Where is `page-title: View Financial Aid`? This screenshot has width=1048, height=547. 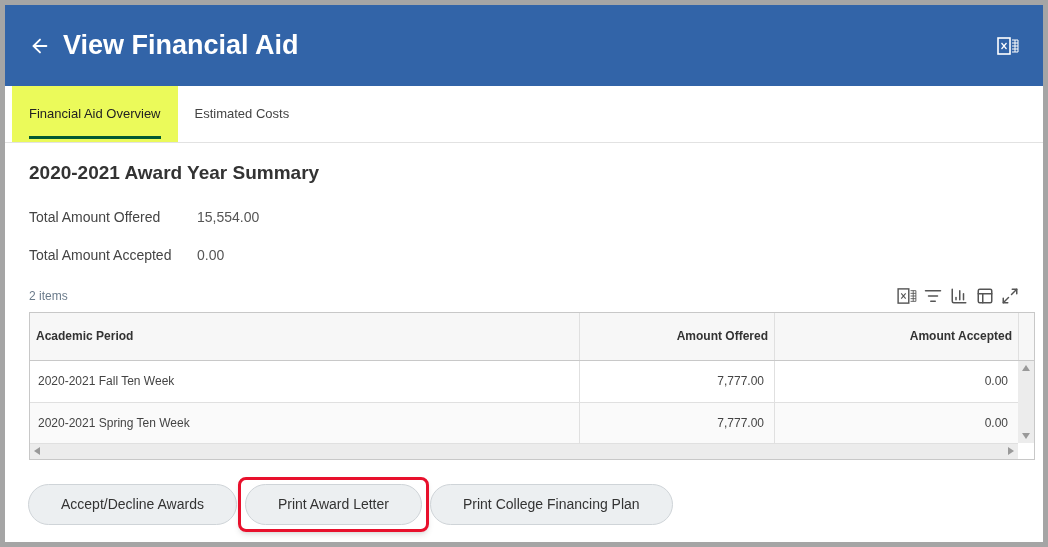
page-title: View Financial Aid is located at coordinates (181, 46).